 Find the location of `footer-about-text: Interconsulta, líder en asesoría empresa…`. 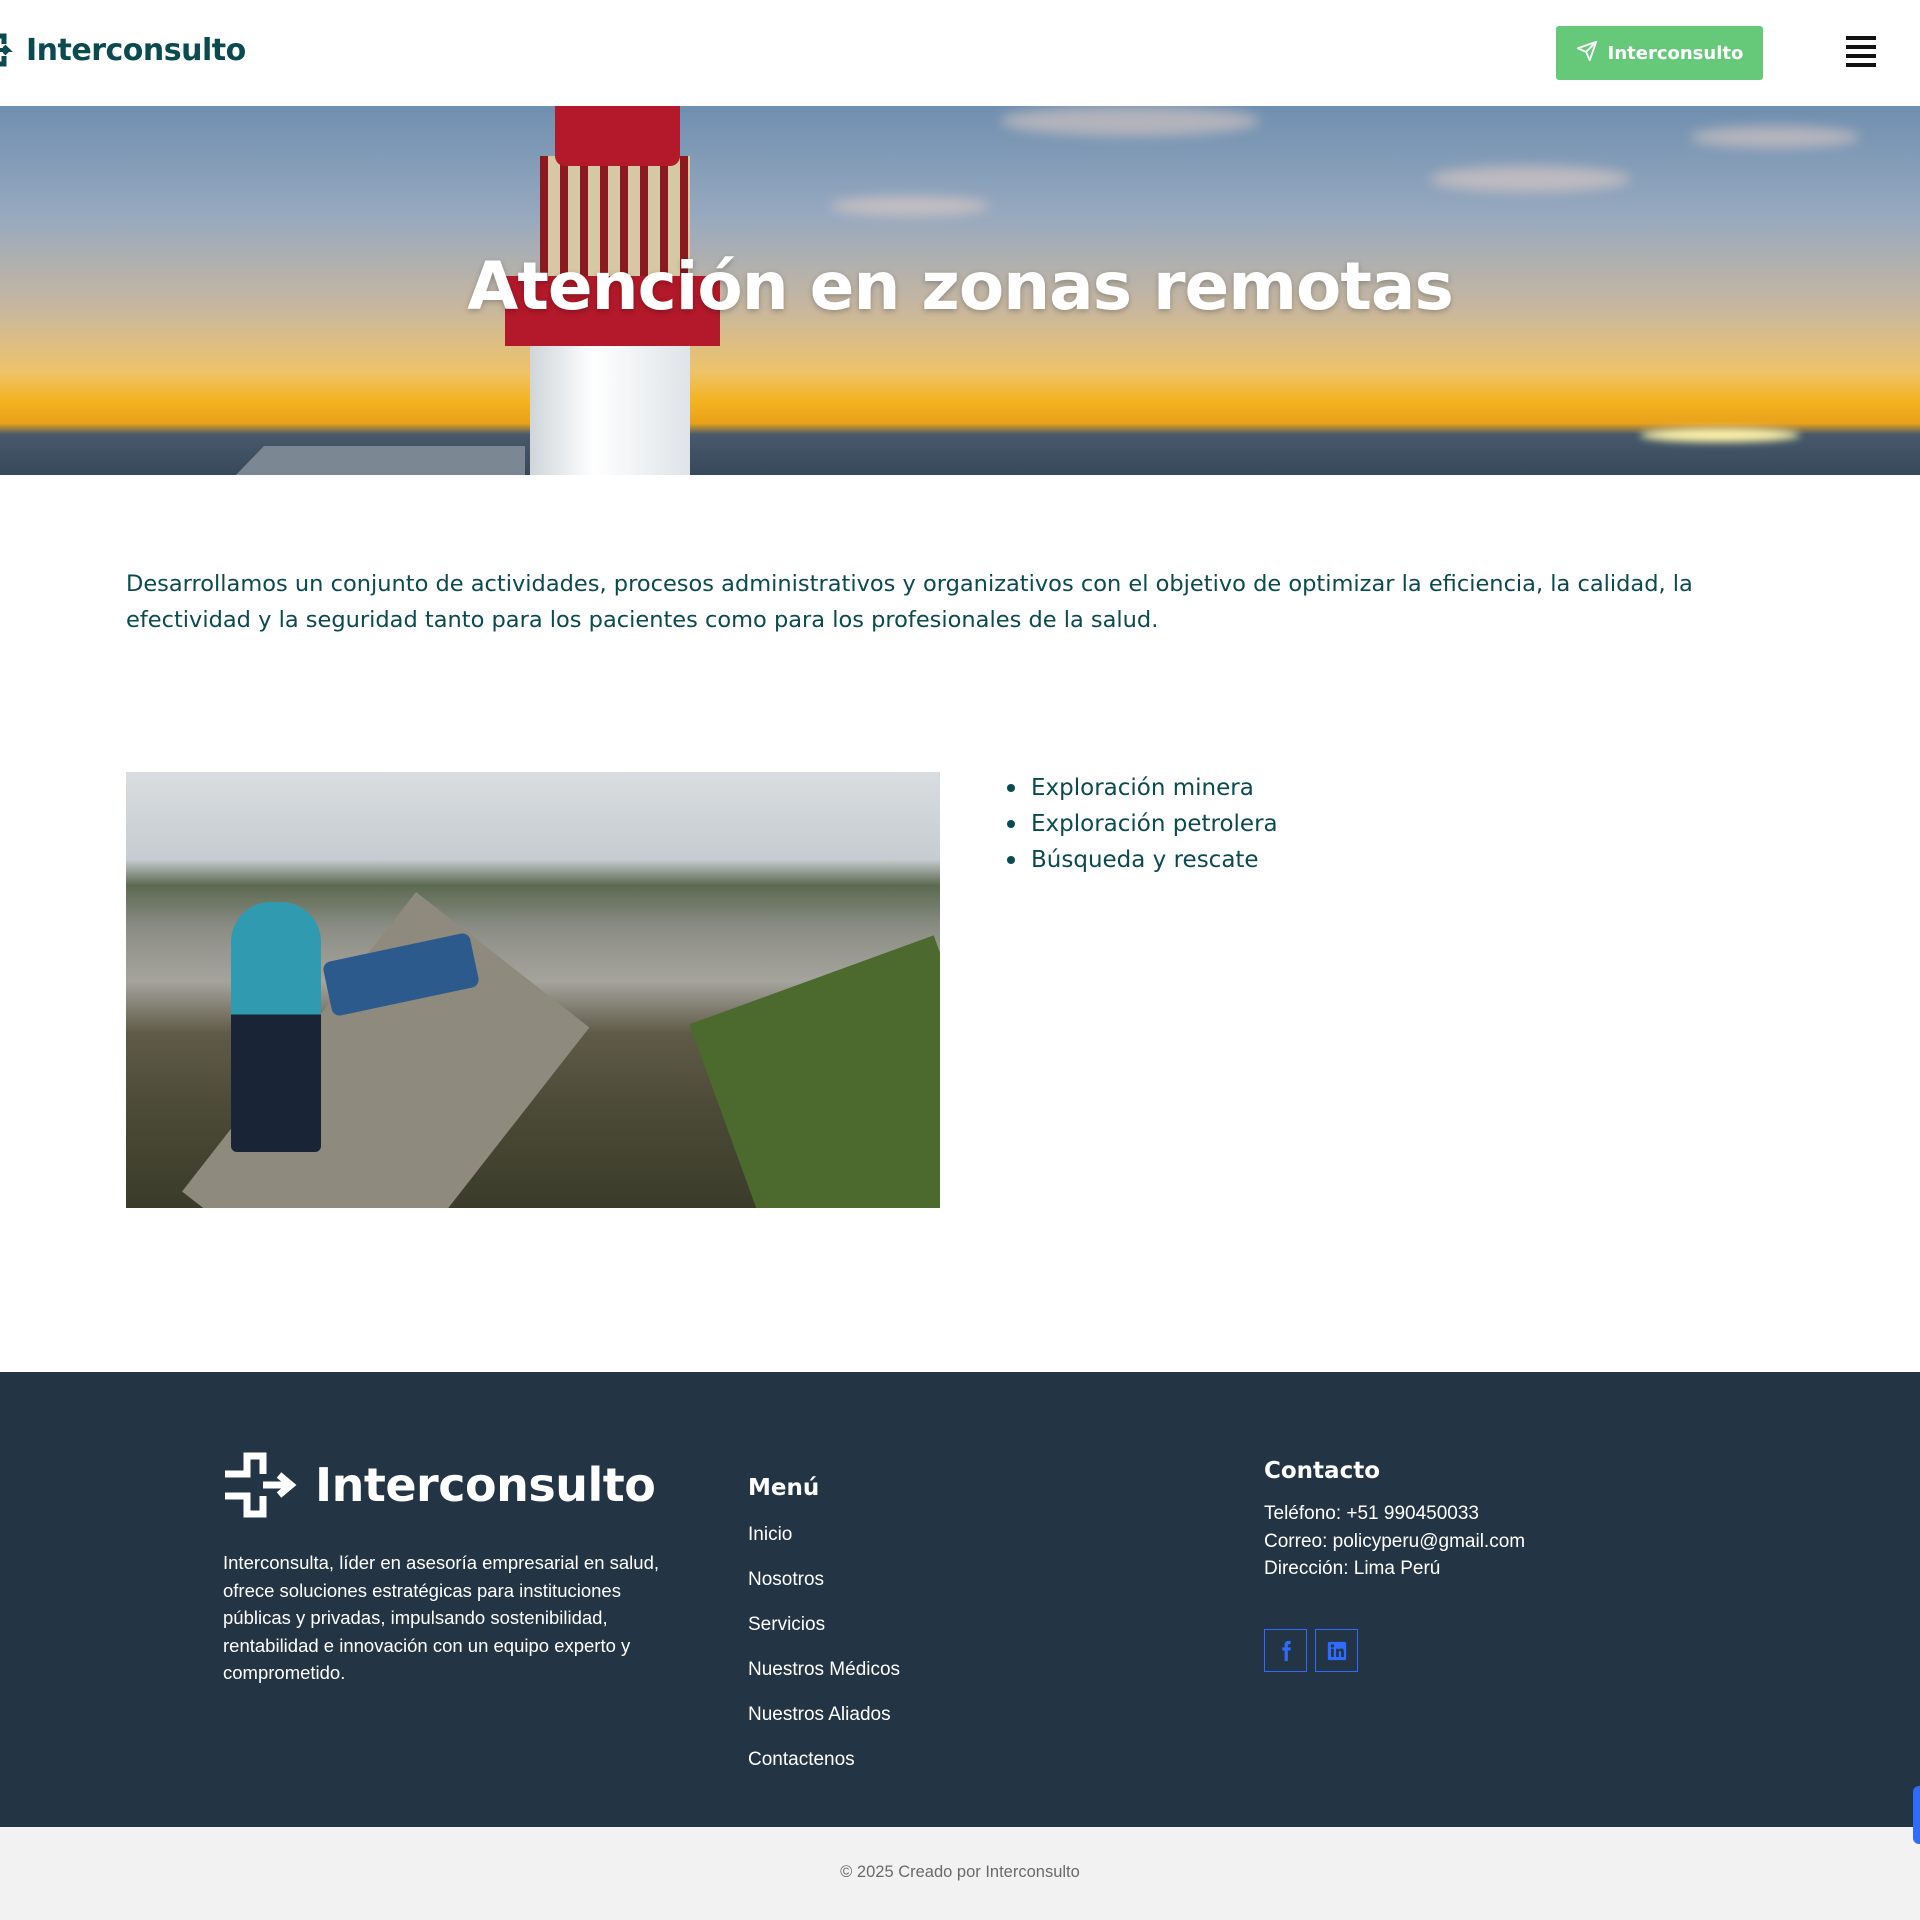

footer-about-text: Interconsulta, líder en asesoría empresa… is located at coordinates (441, 1617).